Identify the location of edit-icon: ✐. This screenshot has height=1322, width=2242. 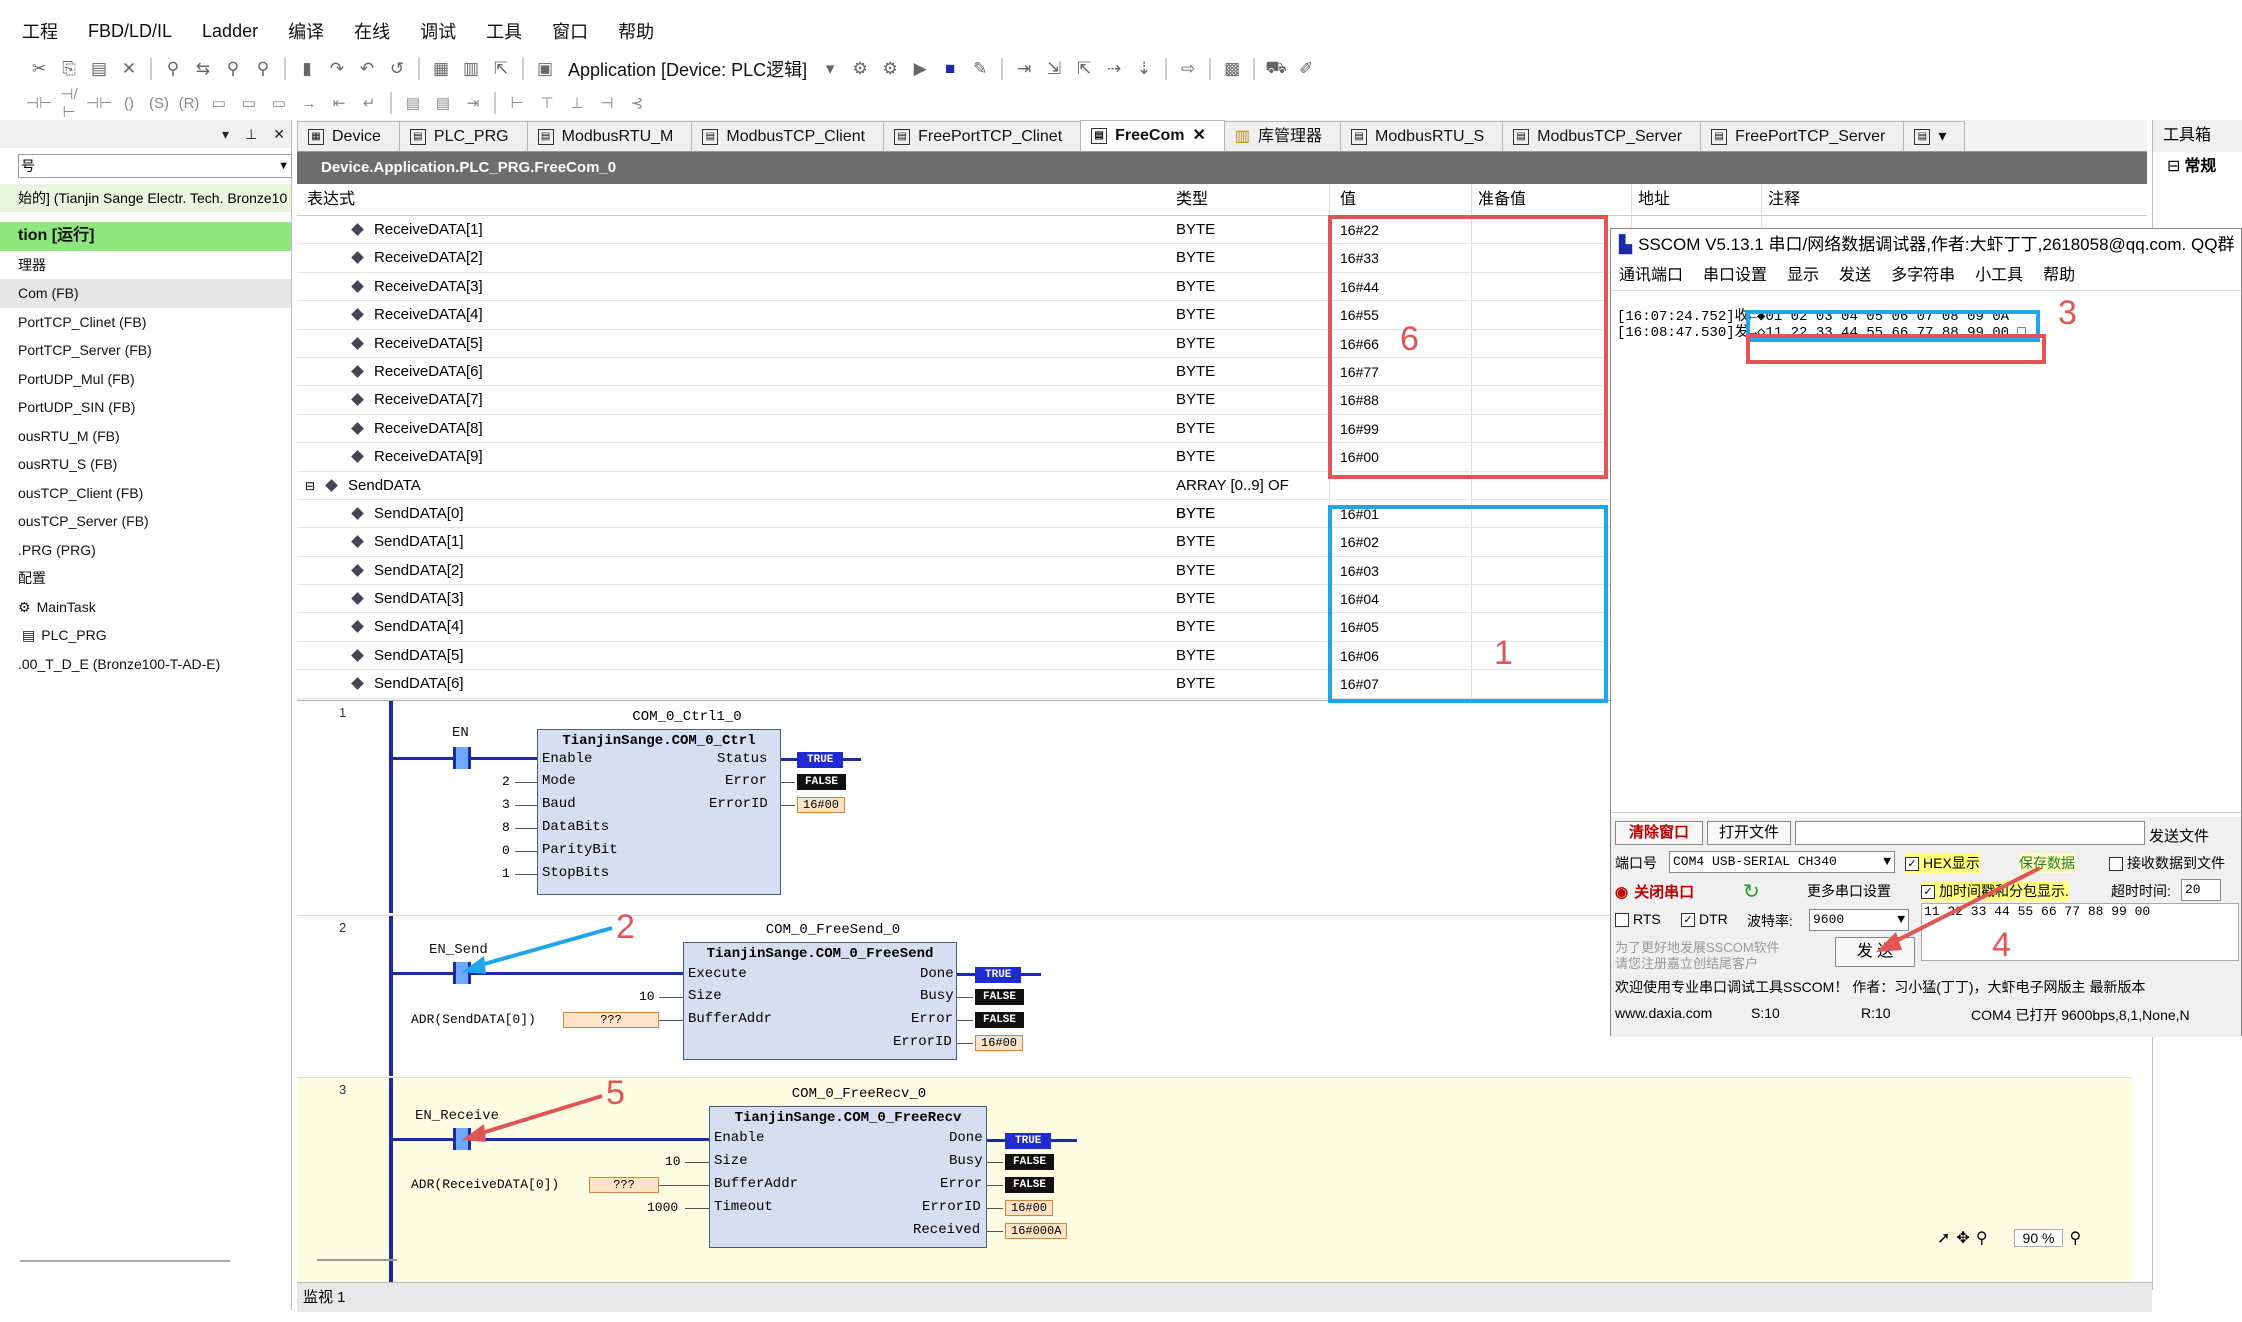
(1306, 69).